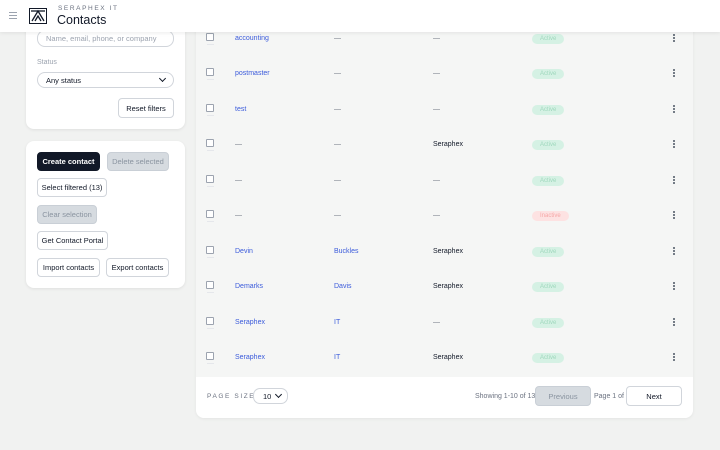 The width and height of the screenshot is (720, 450). I want to click on page-size-select: 10, so click(270, 396).